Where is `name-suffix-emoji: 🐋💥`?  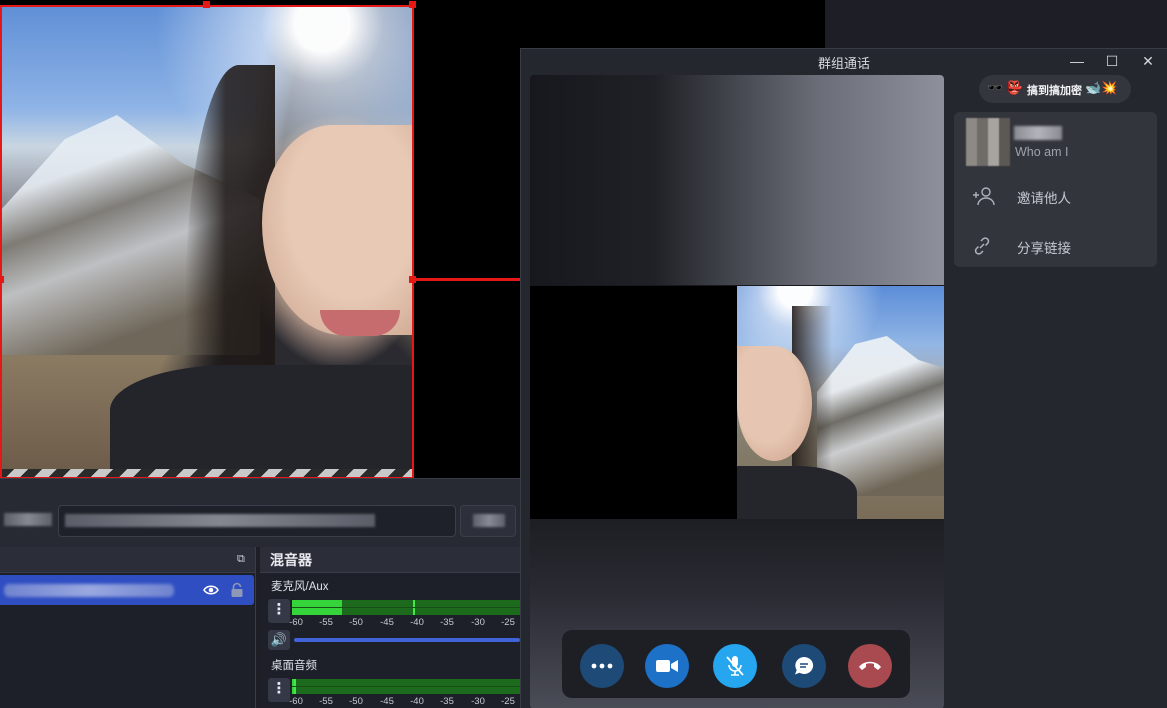
name-suffix-emoji: 🐋💥 is located at coordinates (1101, 87).